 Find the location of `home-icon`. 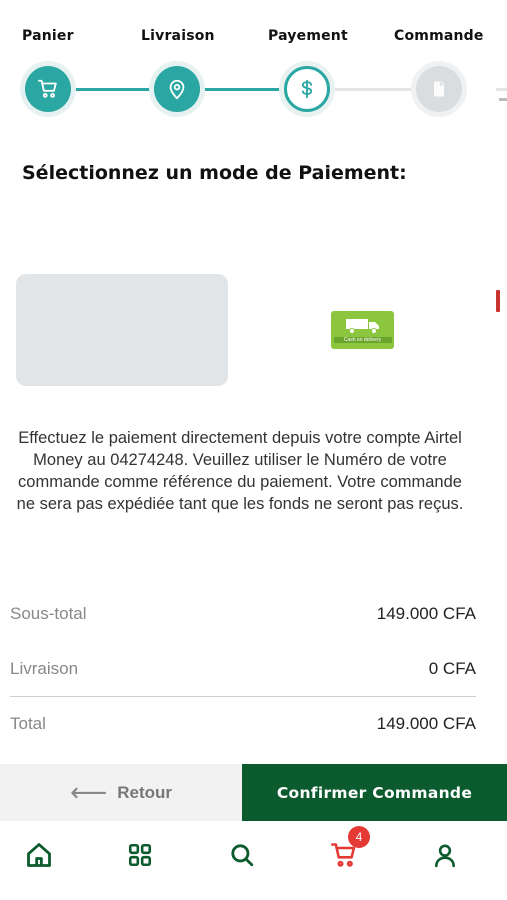

home-icon is located at coordinates (39, 855).